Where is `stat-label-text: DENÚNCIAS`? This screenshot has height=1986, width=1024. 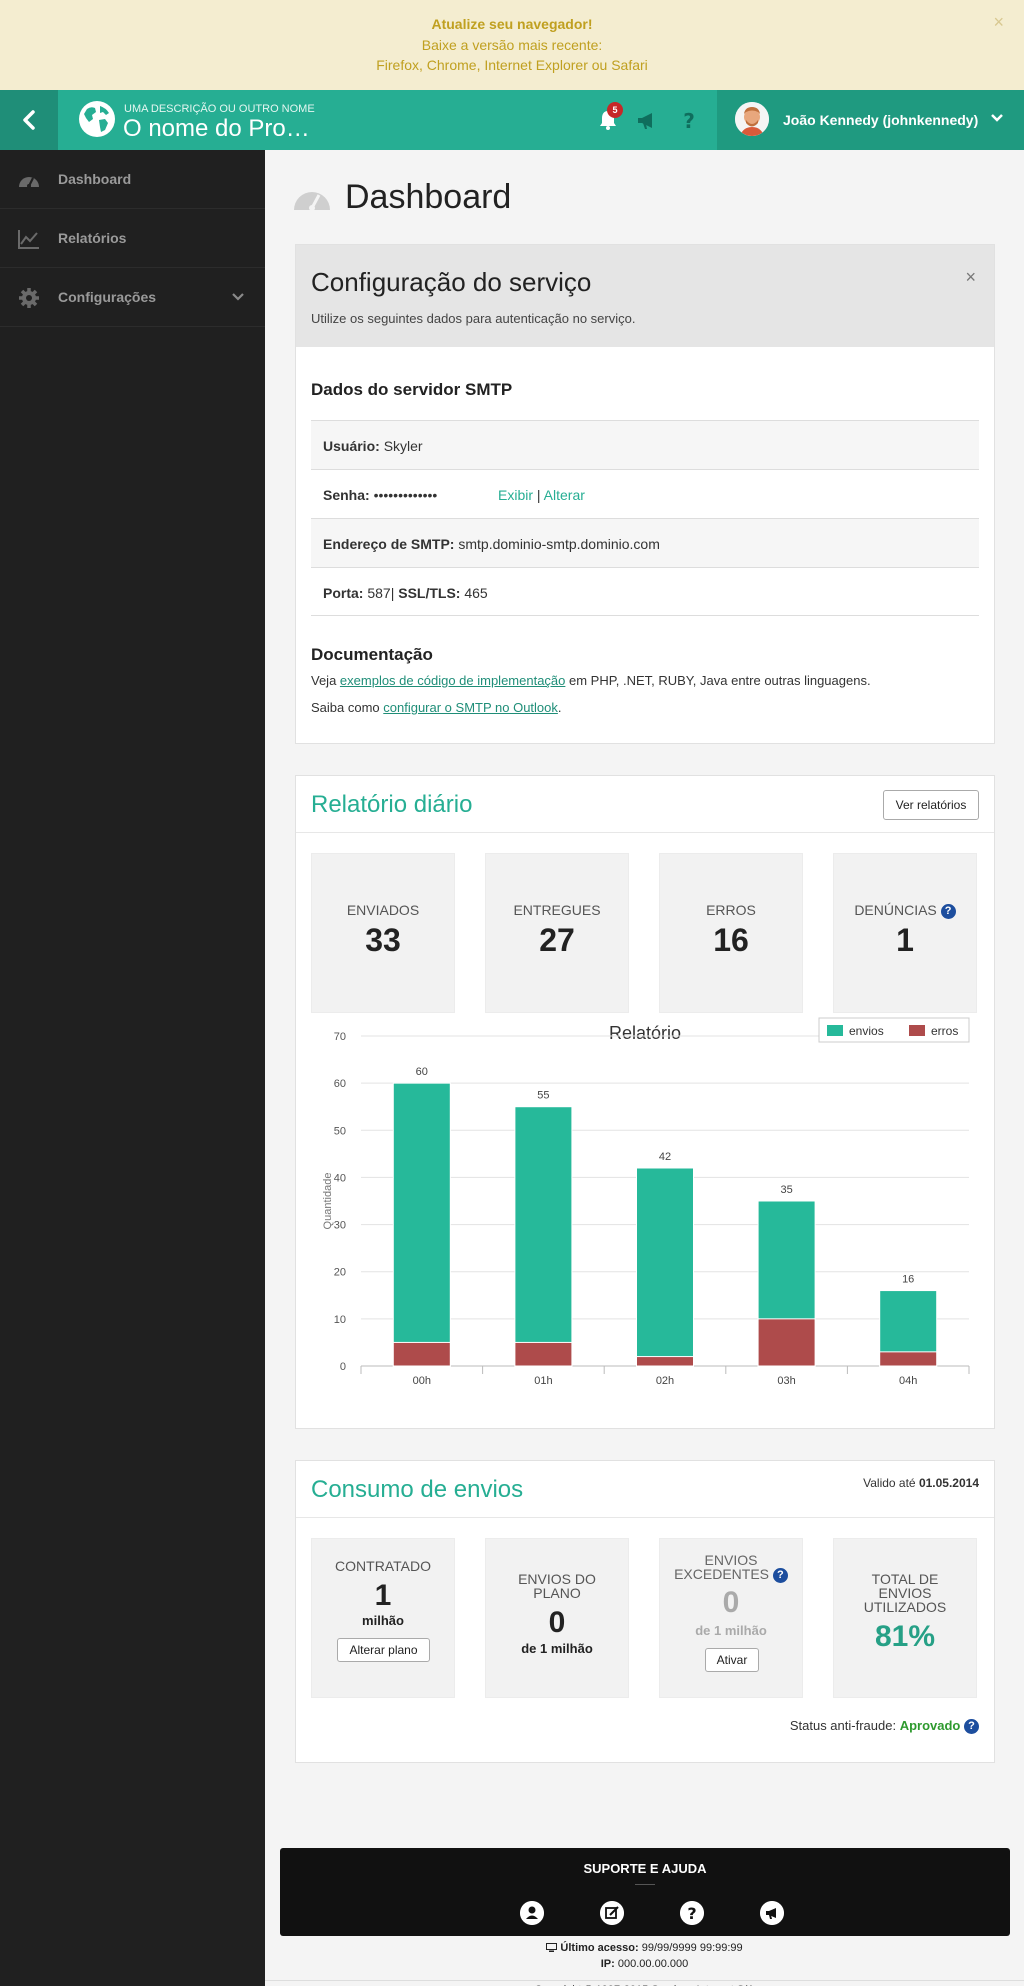 stat-label-text: DENÚNCIAS is located at coordinates (895, 910).